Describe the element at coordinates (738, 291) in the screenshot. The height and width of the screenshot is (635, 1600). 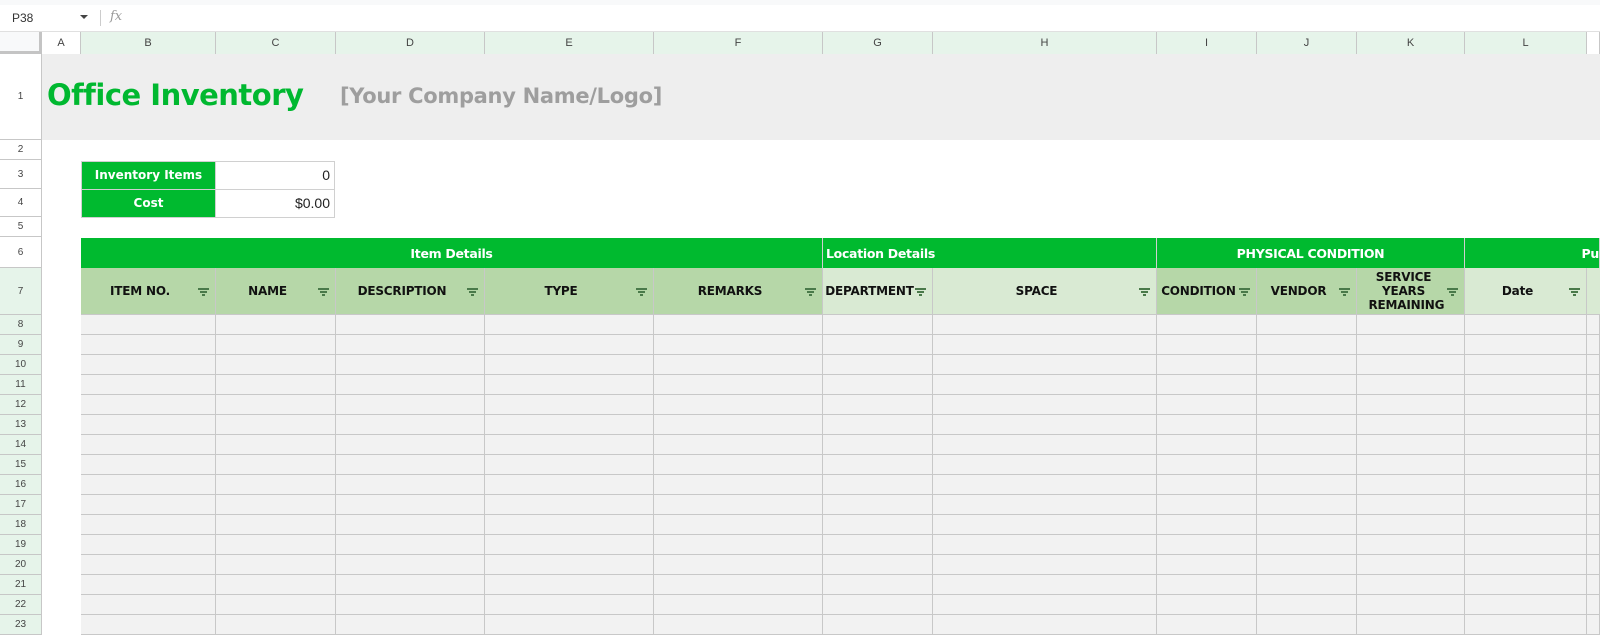
I see `column-header-cell: REMARKS` at that location.